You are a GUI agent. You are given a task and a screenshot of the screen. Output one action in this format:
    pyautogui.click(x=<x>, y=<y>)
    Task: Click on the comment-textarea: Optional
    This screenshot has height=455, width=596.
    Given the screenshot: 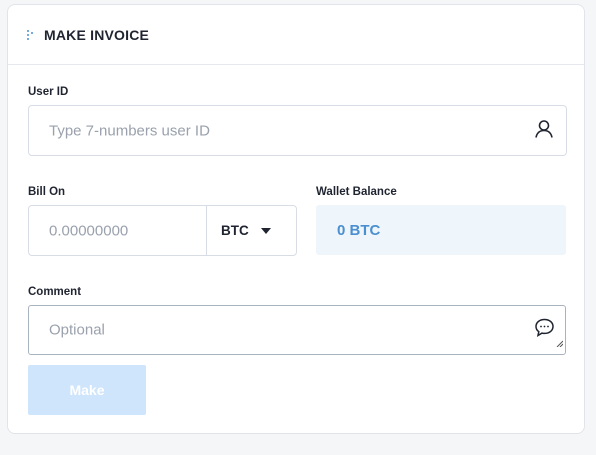 What is the action you would take?
    pyautogui.click(x=297, y=330)
    